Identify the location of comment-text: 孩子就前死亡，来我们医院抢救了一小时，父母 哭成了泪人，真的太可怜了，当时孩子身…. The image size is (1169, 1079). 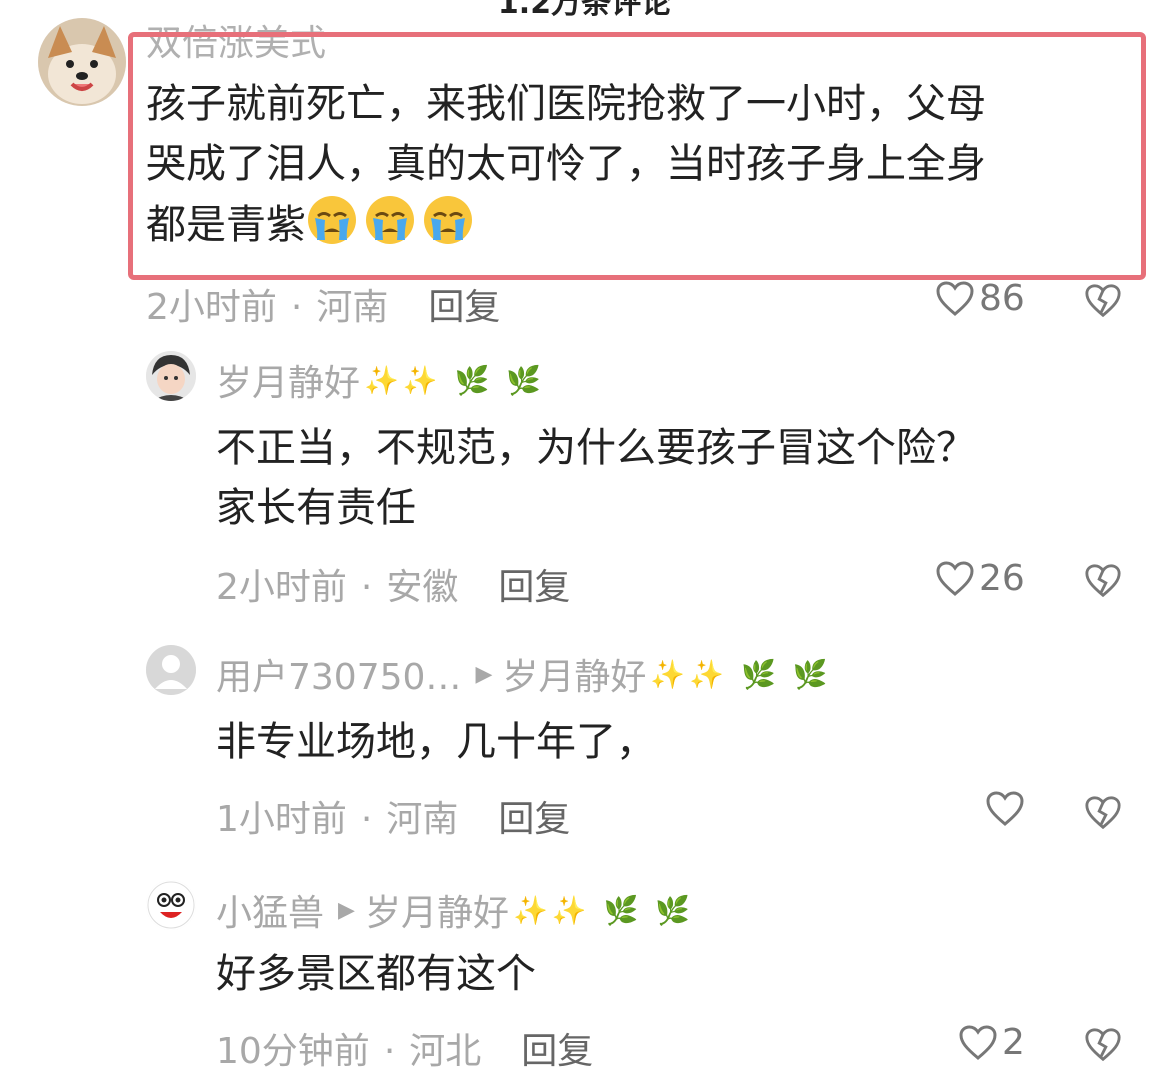
(641, 164).